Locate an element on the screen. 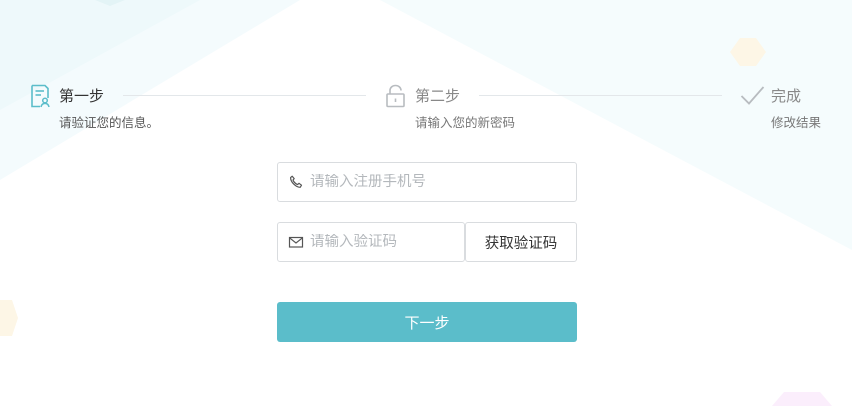  get-code-button: 获取验证码 is located at coordinates (521, 242).